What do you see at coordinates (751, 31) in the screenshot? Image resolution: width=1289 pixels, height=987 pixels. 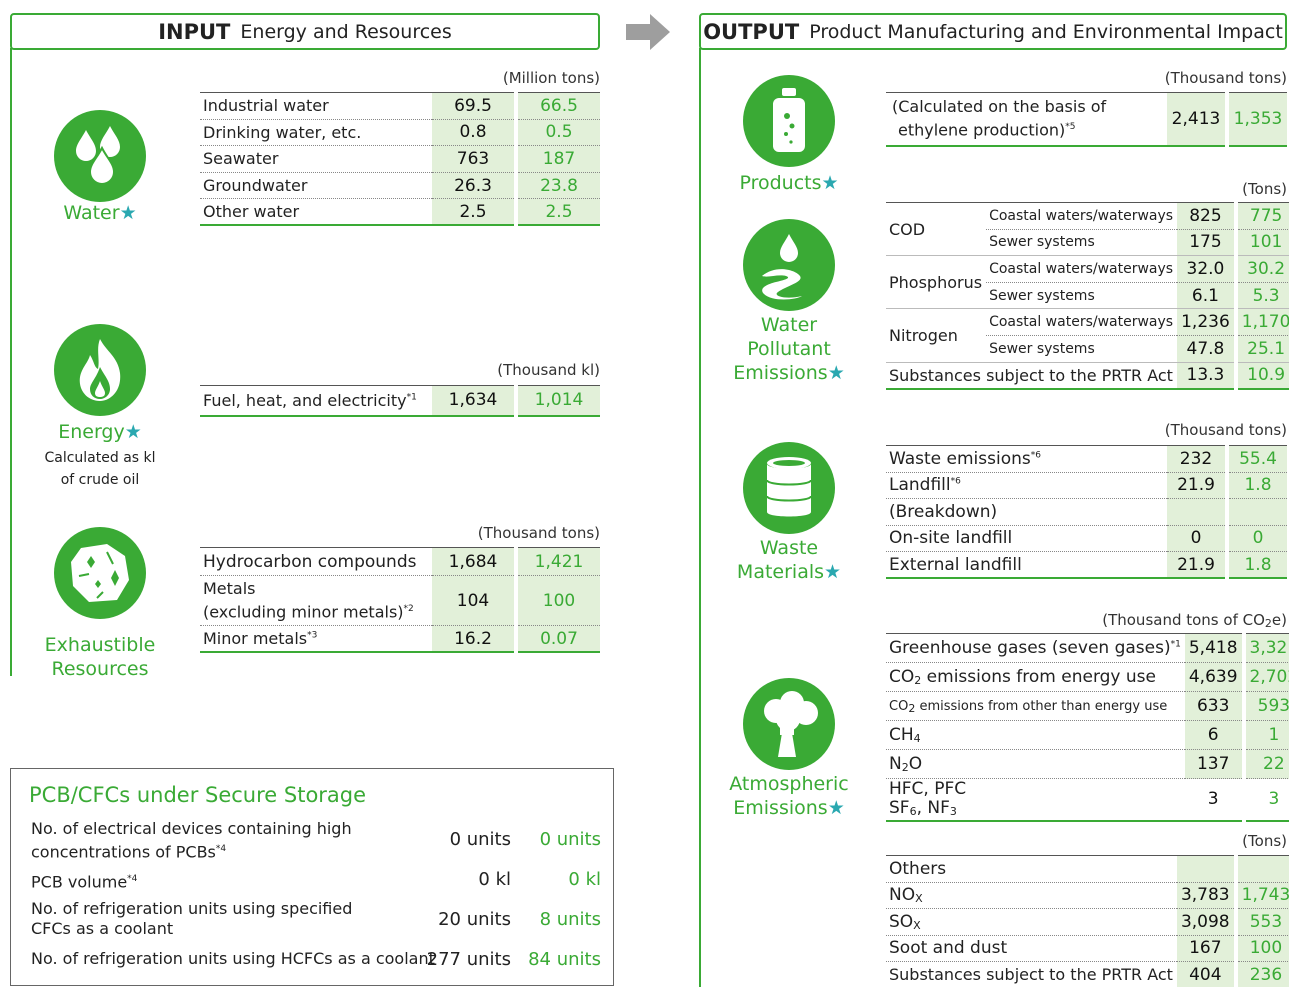 I see `output-title-bold: OUTPUT` at bounding box center [751, 31].